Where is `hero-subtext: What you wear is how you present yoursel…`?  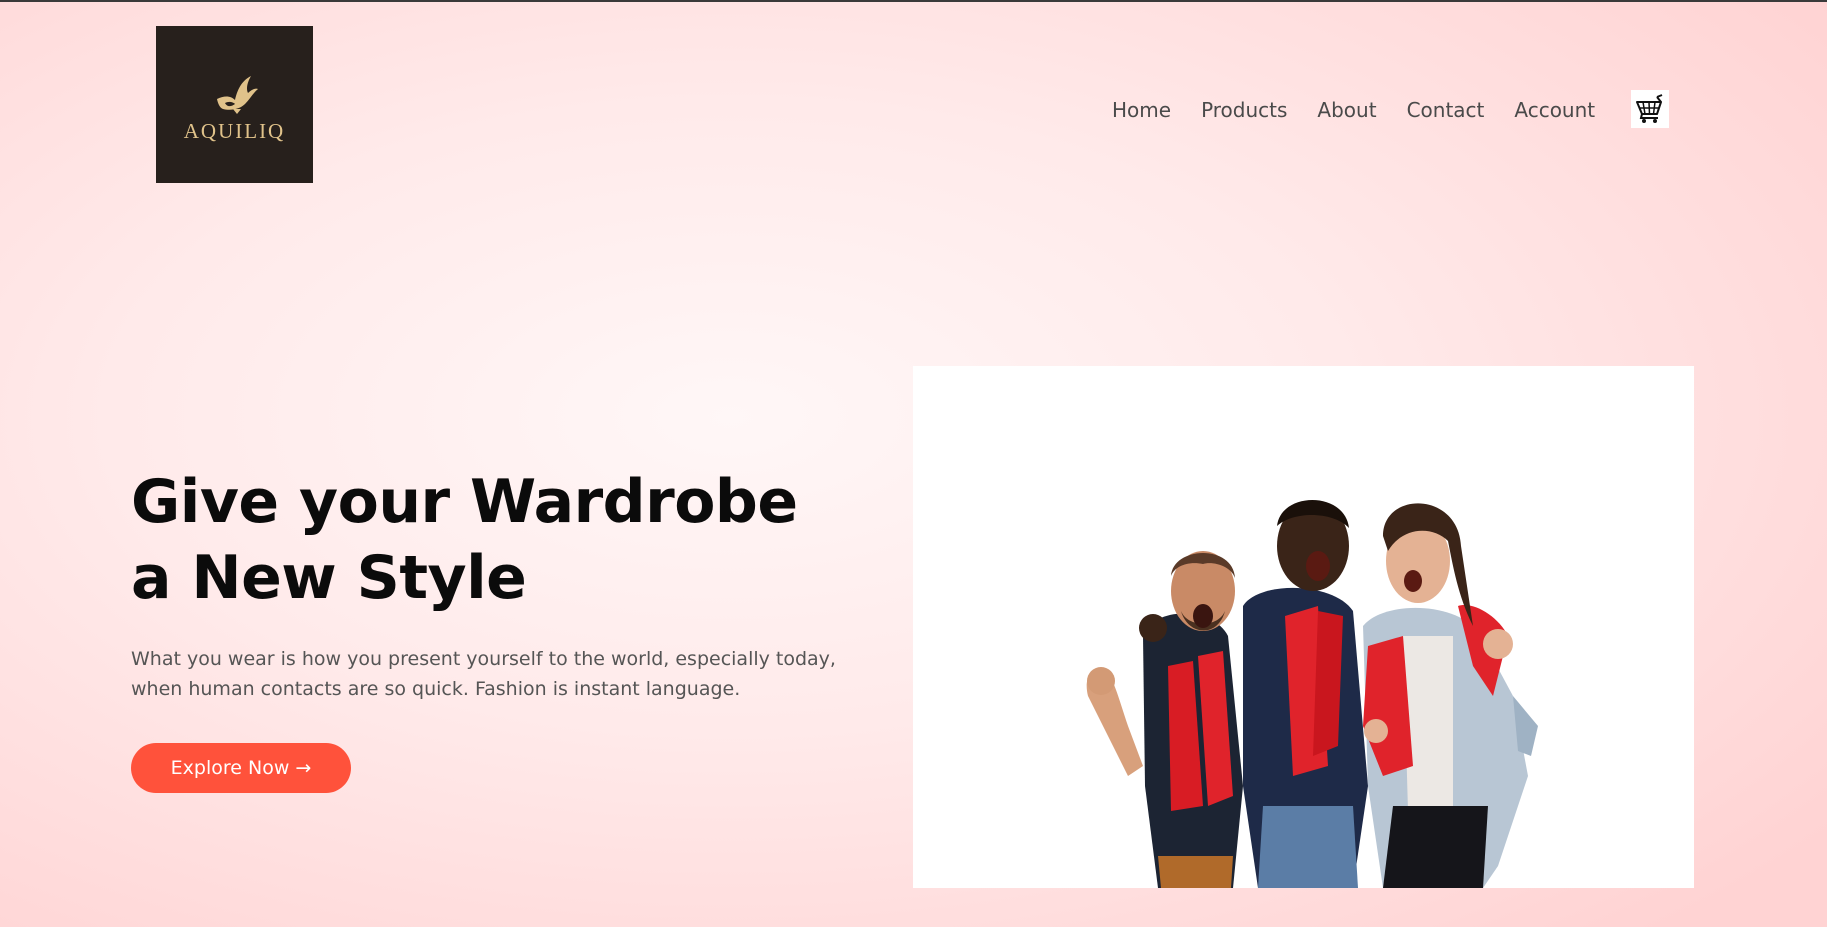
hero-subtext: What you wear is how you present yoursel… is located at coordinates (501, 674).